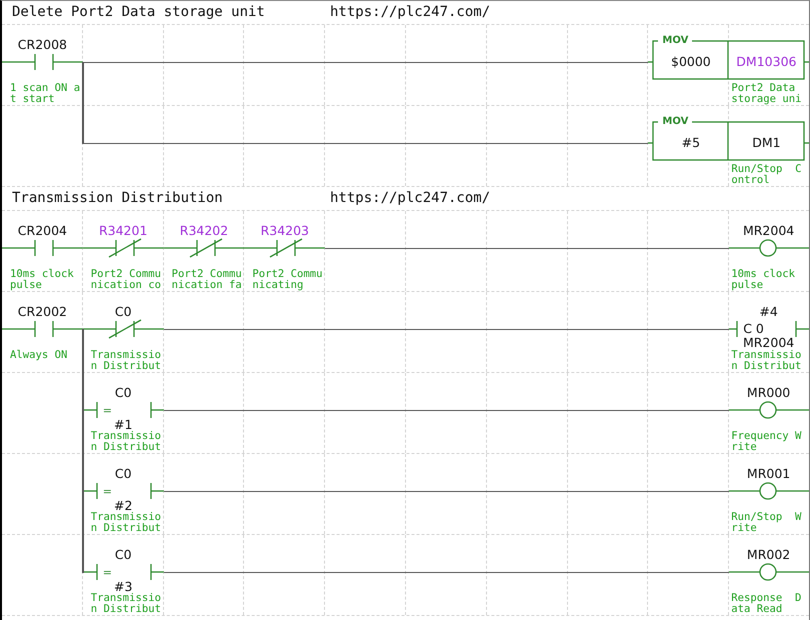  I want to click on destination-operand: DM1, so click(766, 142).